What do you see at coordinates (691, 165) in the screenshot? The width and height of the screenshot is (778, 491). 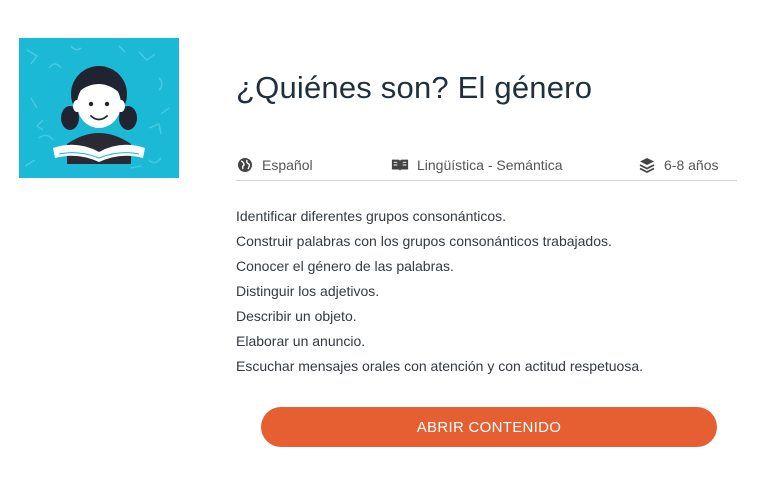 I see `meta-age-label: 6-8 años` at bounding box center [691, 165].